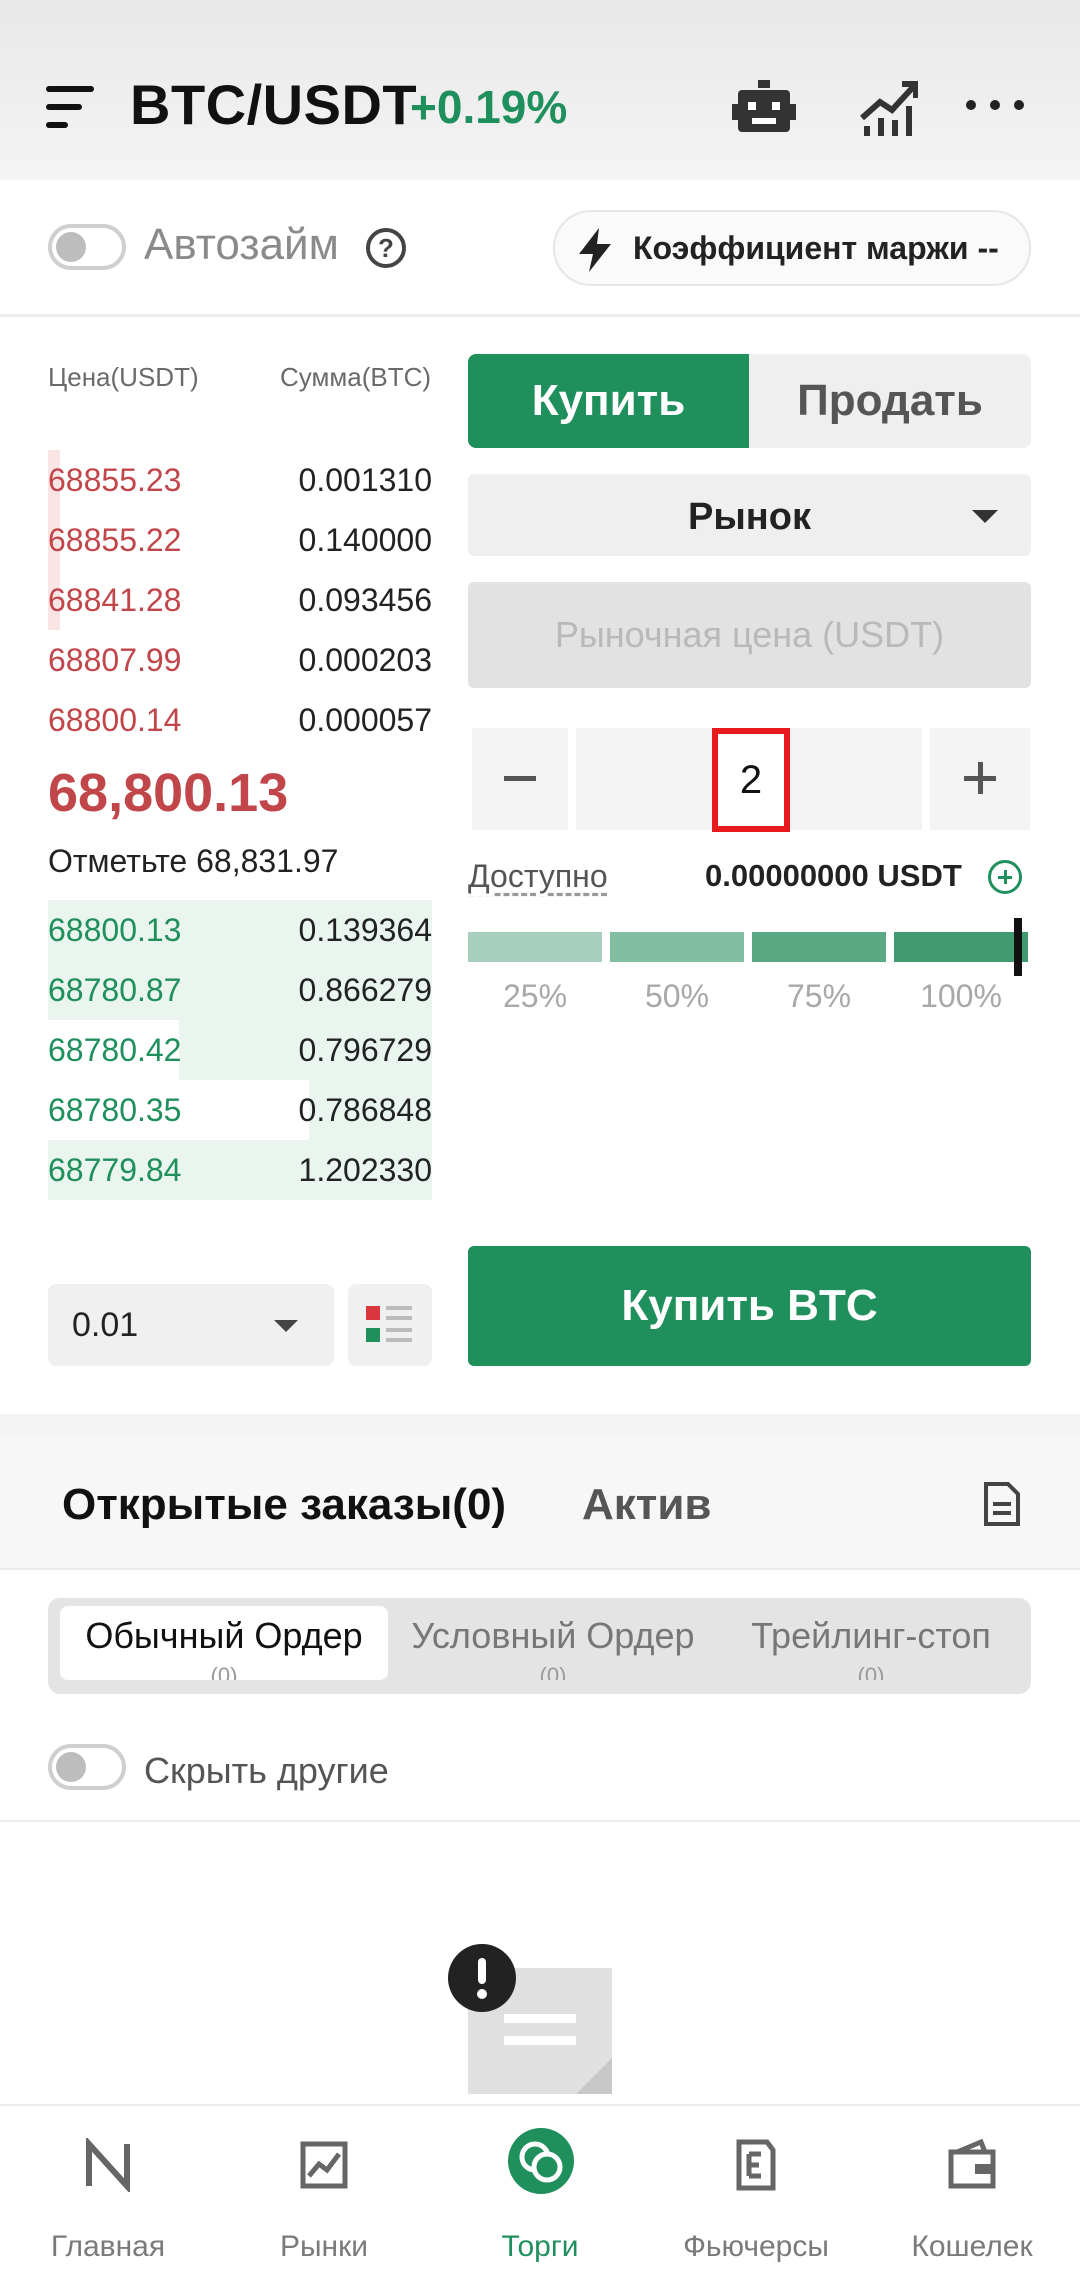 Image resolution: width=1080 pixels, height=2274 pixels. I want to click on margin-ratio-label: Коэффициент маржи --, so click(816, 248).